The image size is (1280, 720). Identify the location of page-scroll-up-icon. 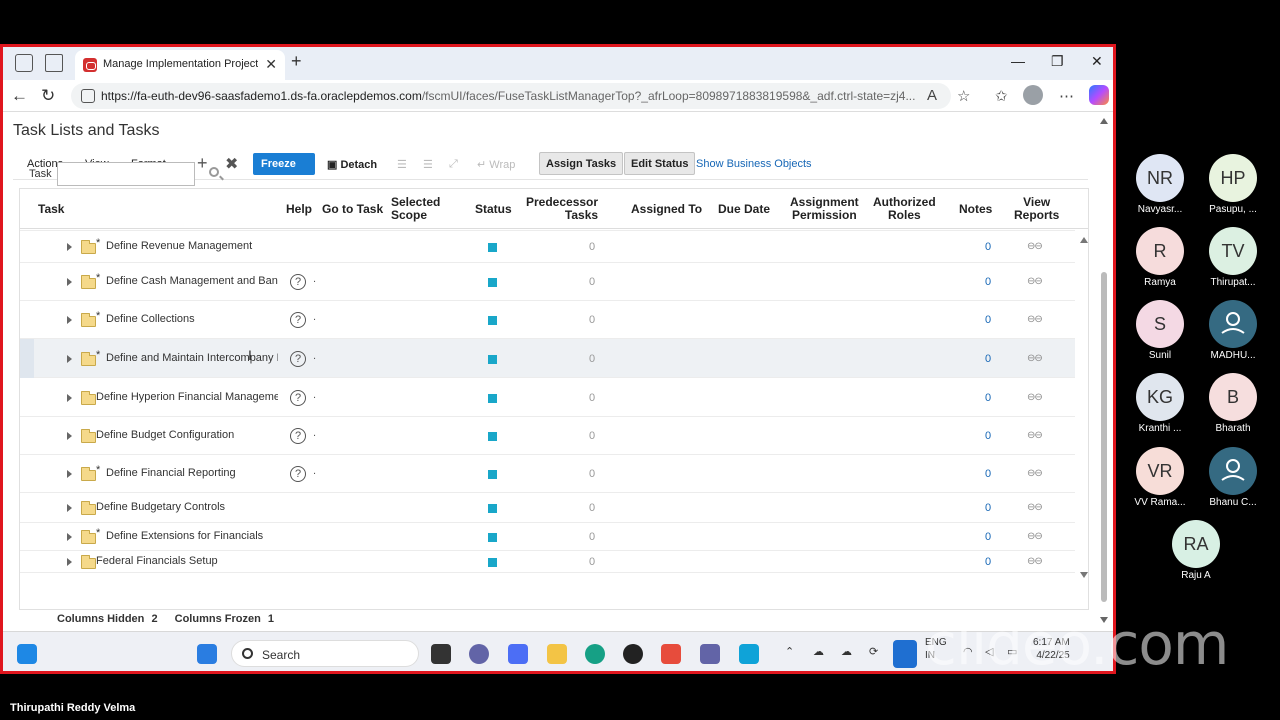
(1104, 121).